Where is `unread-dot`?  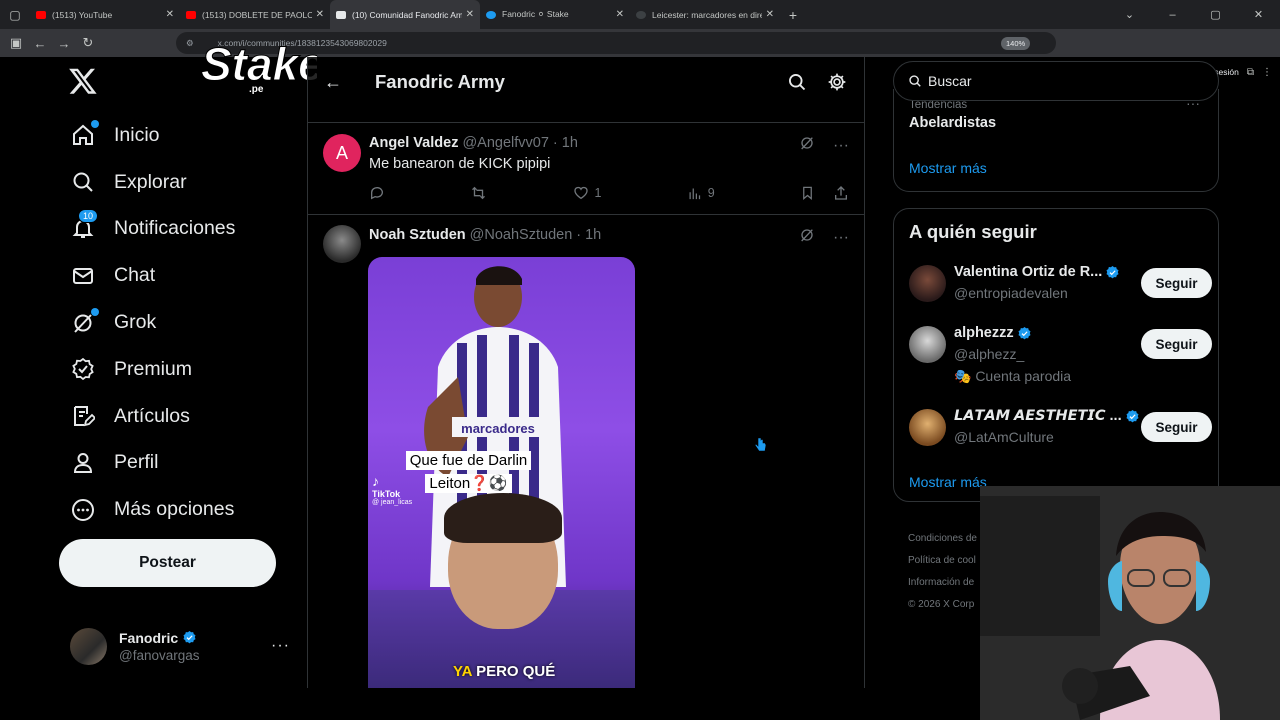 unread-dot is located at coordinates (95, 311).